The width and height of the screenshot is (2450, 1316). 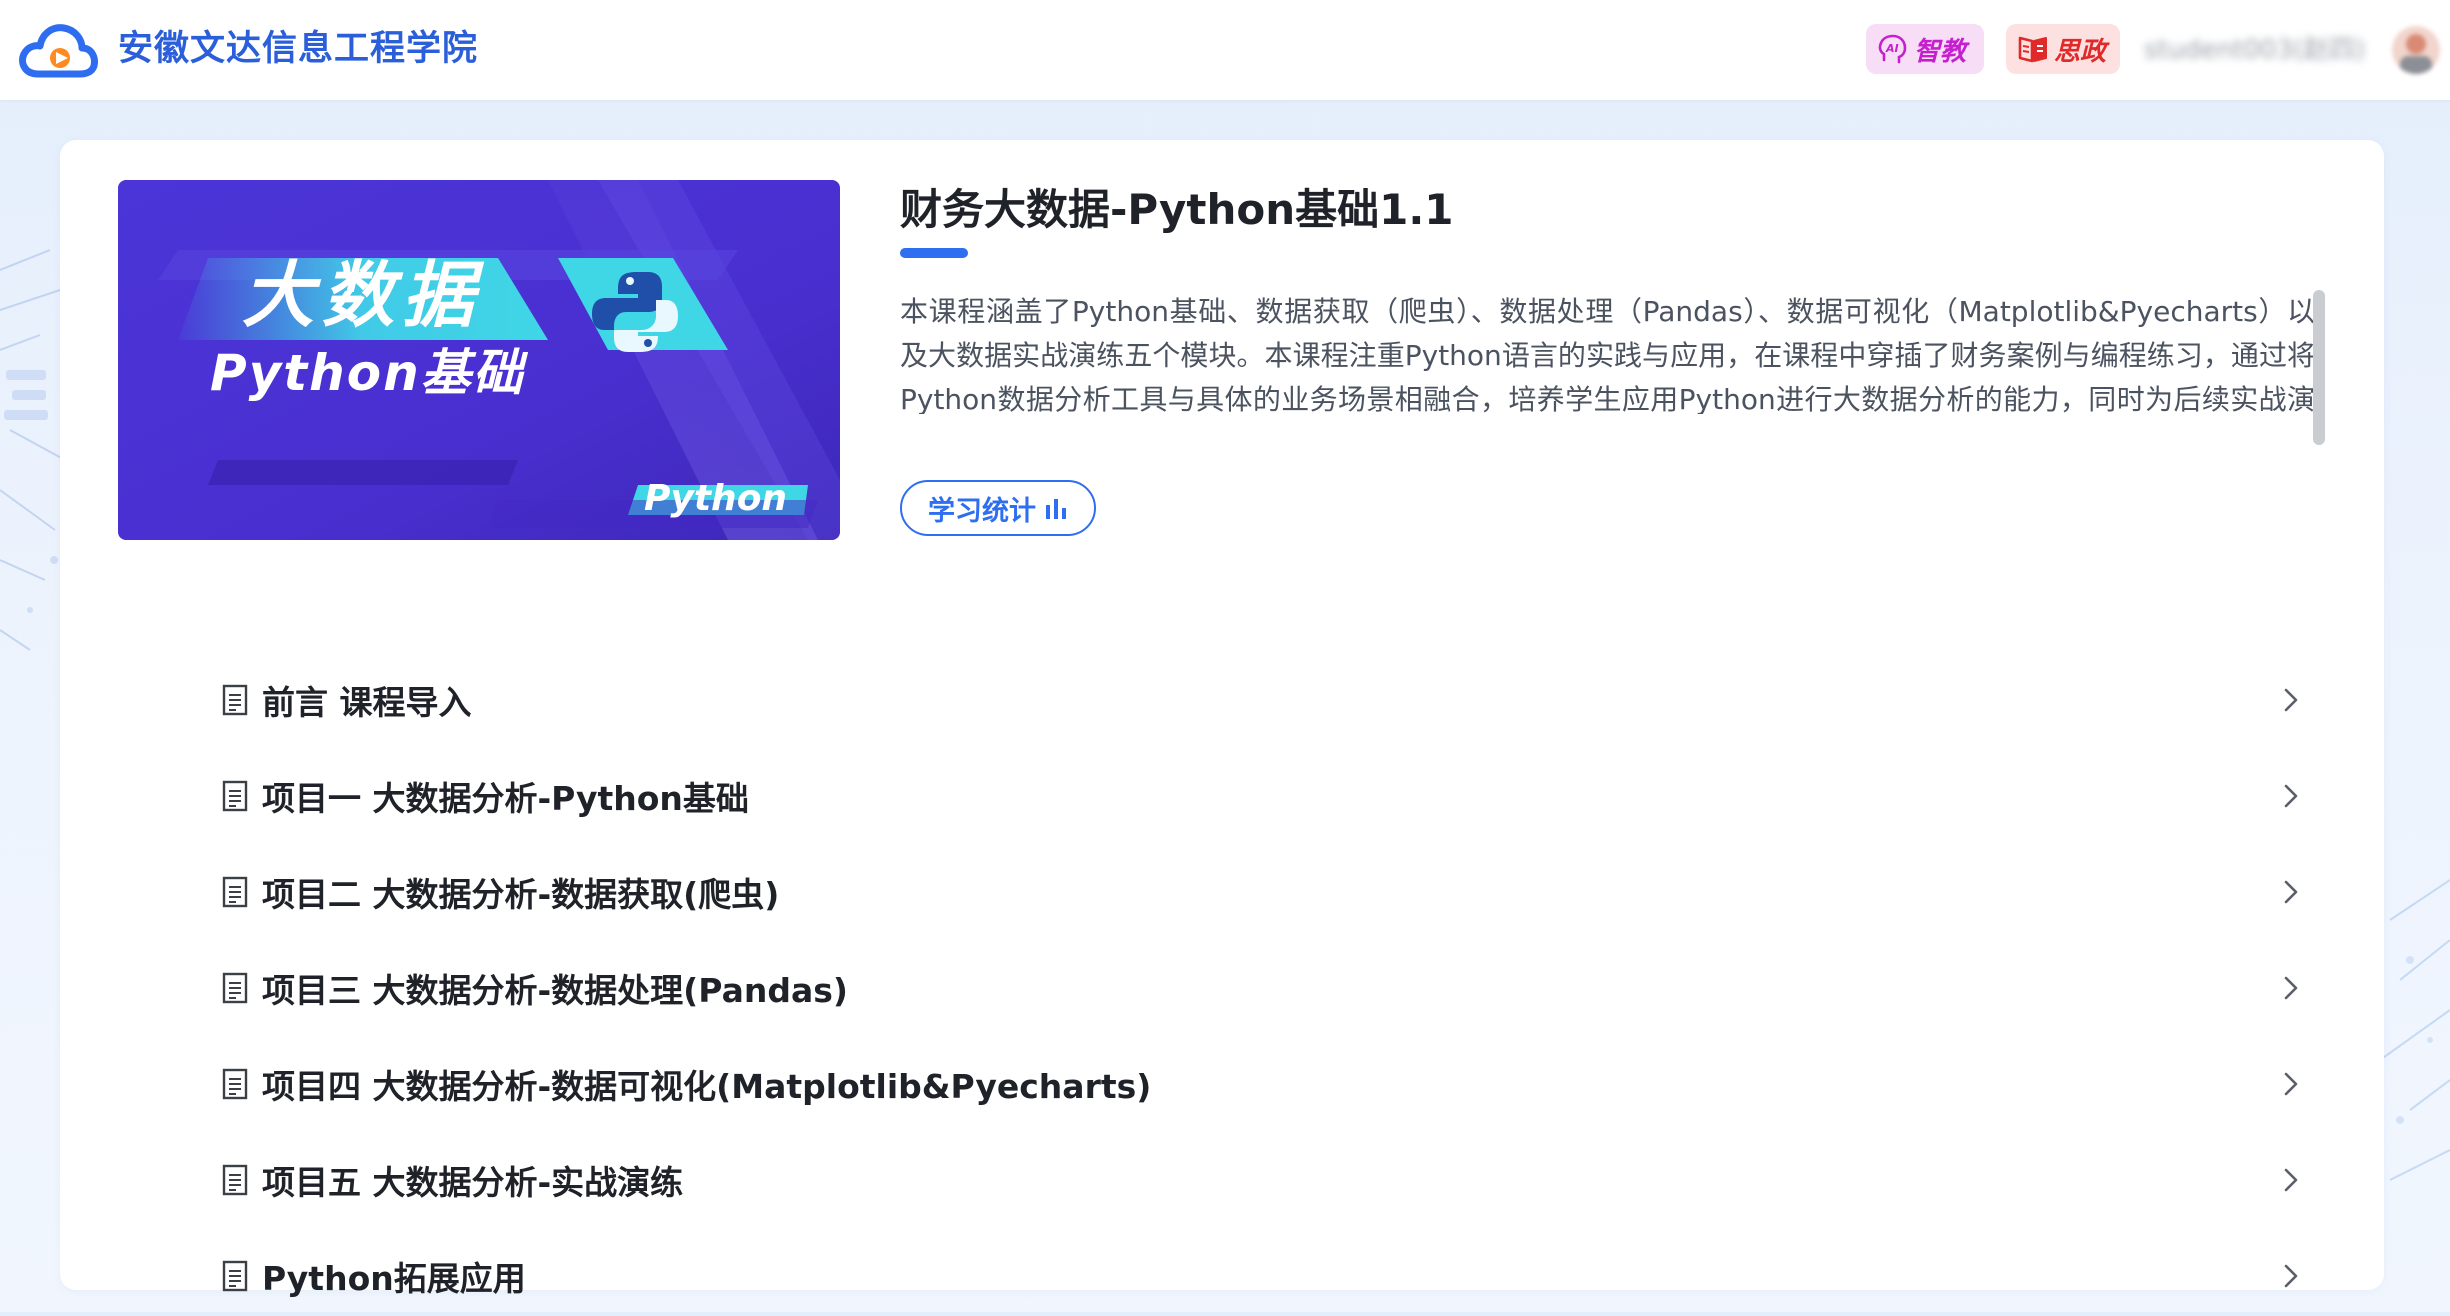 I want to click on svg-text: AI, so click(x=1892, y=48).